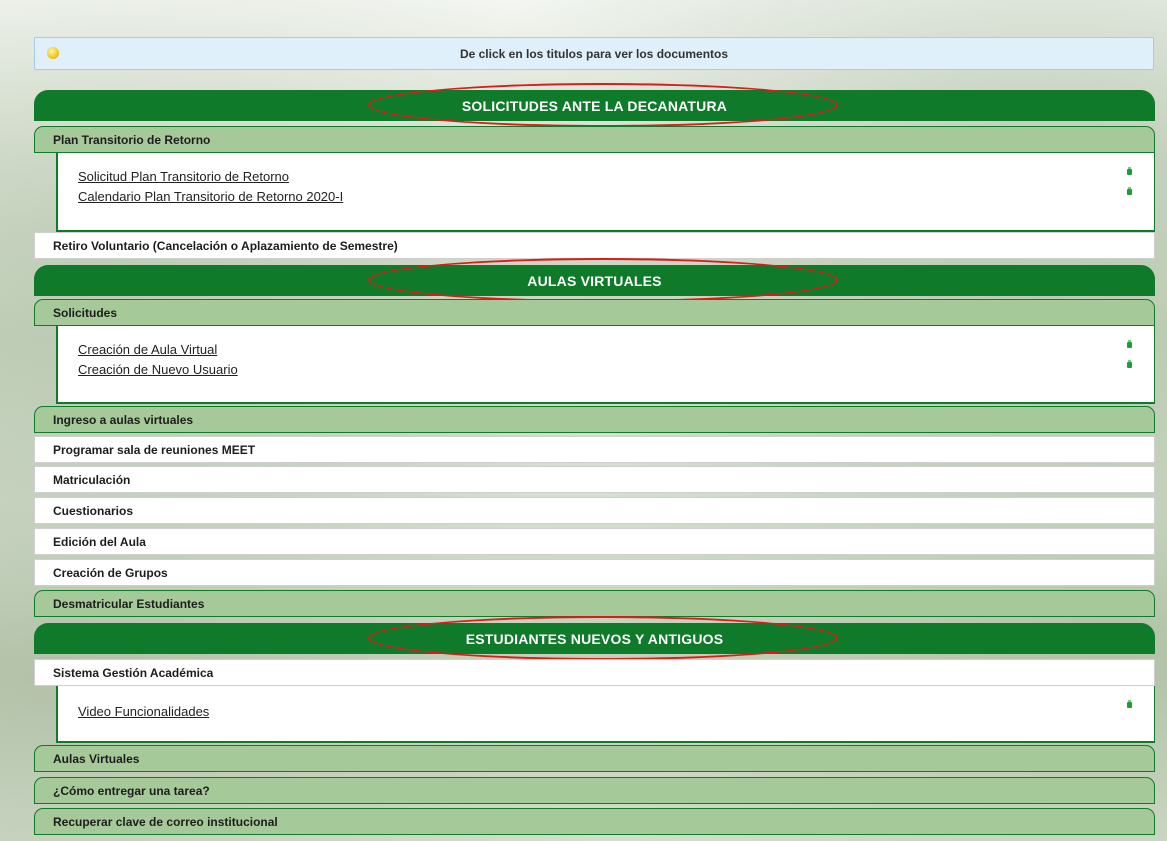 Image resolution: width=1167 pixels, height=841 pixels. What do you see at coordinates (594, 672) in the screenshot?
I see `accordion-sistema-gestion: Sistema Gestión Académica` at bounding box center [594, 672].